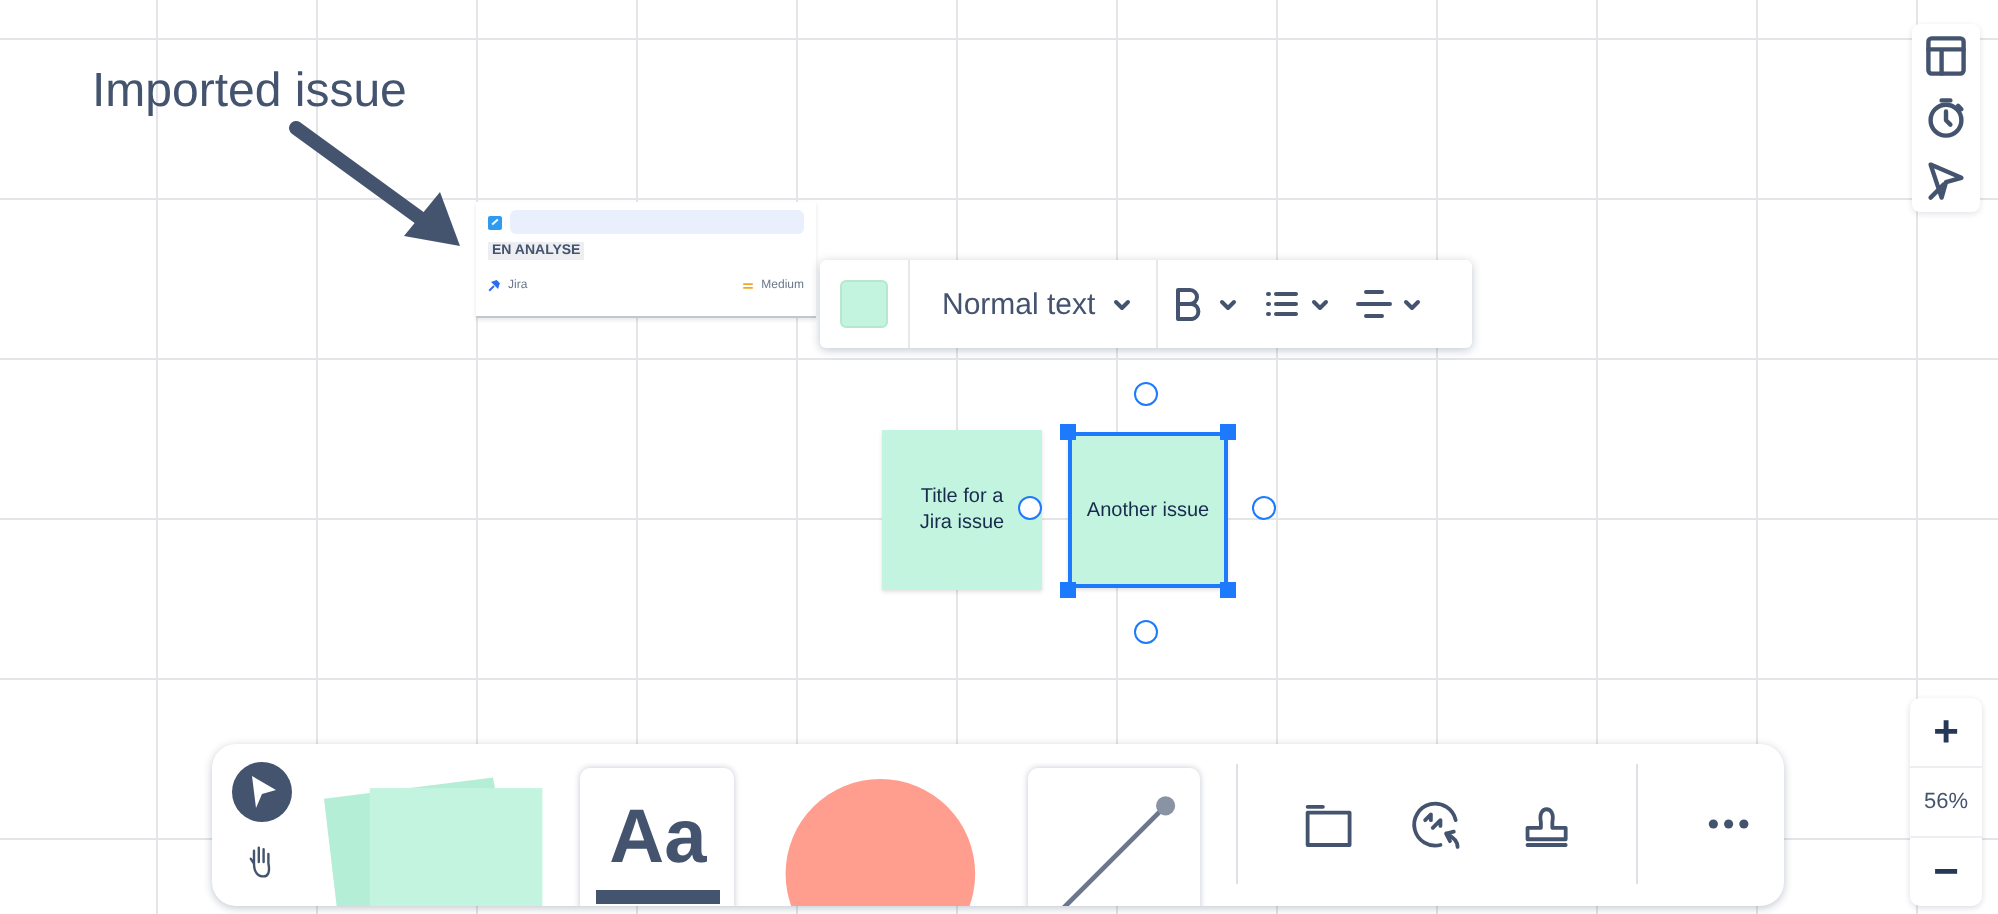 This screenshot has width=1998, height=914. I want to click on line-tool, so click(1113, 837).